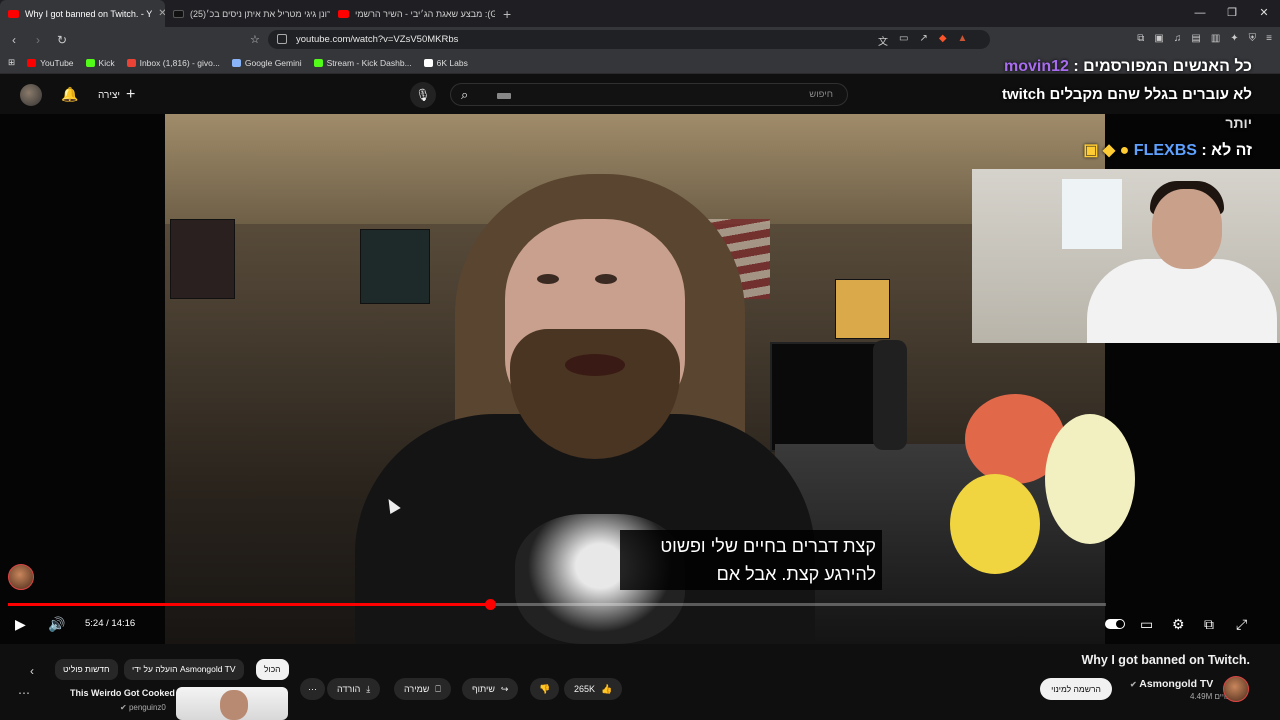  I want to click on download-button: הורדה ⤓, so click(354, 689).